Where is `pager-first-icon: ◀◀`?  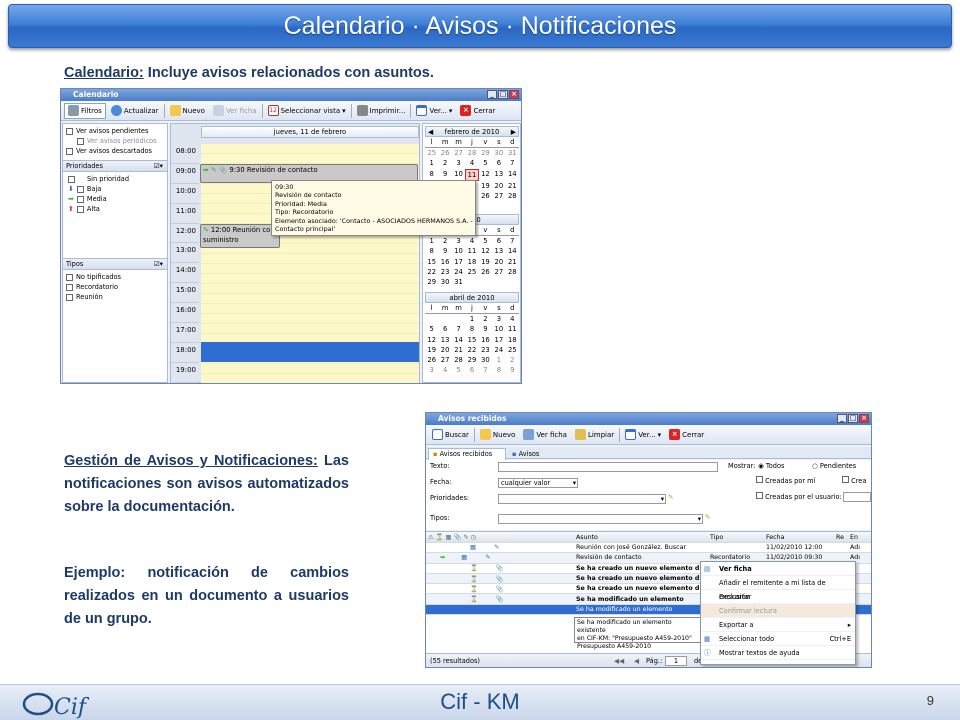
pager-first-icon: ◀◀ is located at coordinates (619, 660).